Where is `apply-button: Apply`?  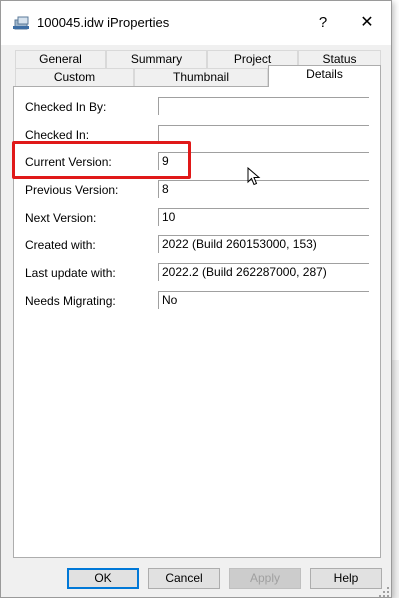 apply-button: Apply is located at coordinates (265, 578).